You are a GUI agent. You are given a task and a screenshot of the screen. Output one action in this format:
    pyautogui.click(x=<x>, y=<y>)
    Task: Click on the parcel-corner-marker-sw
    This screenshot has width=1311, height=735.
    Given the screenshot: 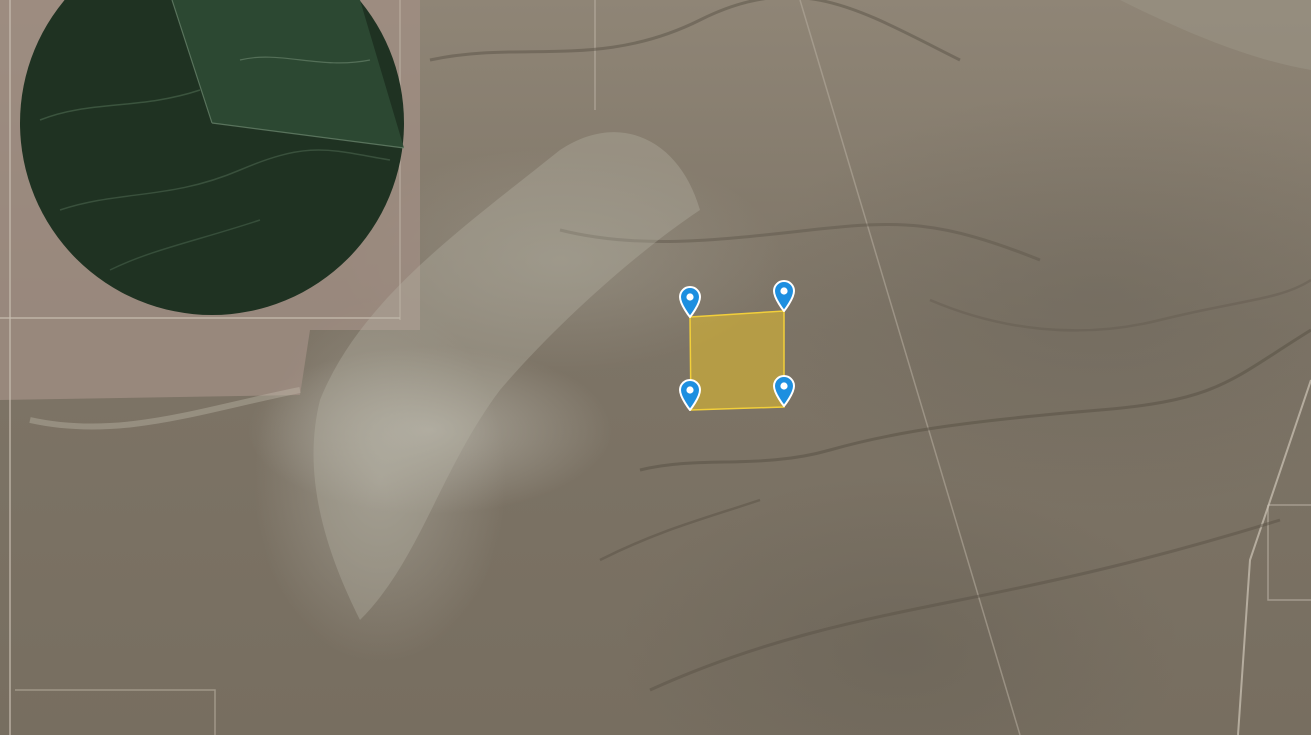 What is the action you would take?
    pyautogui.click(x=690, y=395)
    